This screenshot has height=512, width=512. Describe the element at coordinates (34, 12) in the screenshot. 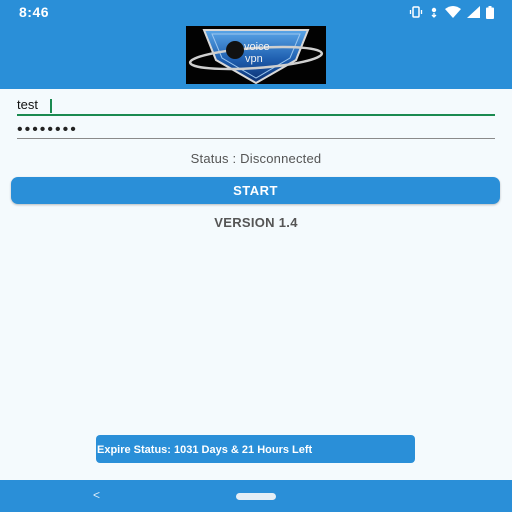

I see `status-time: 8:46` at that location.